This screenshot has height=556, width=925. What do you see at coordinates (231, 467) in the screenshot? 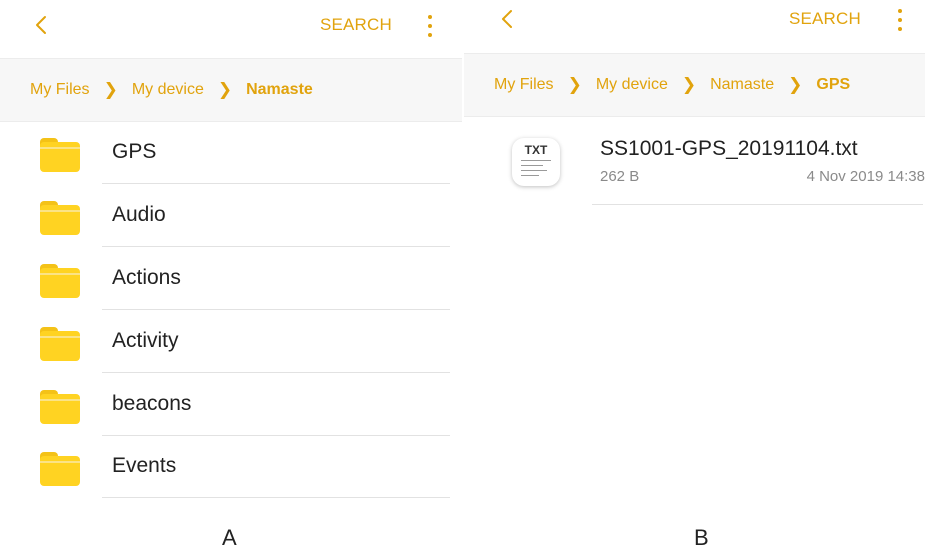
I see `folder-item-events: Events` at bounding box center [231, 467].